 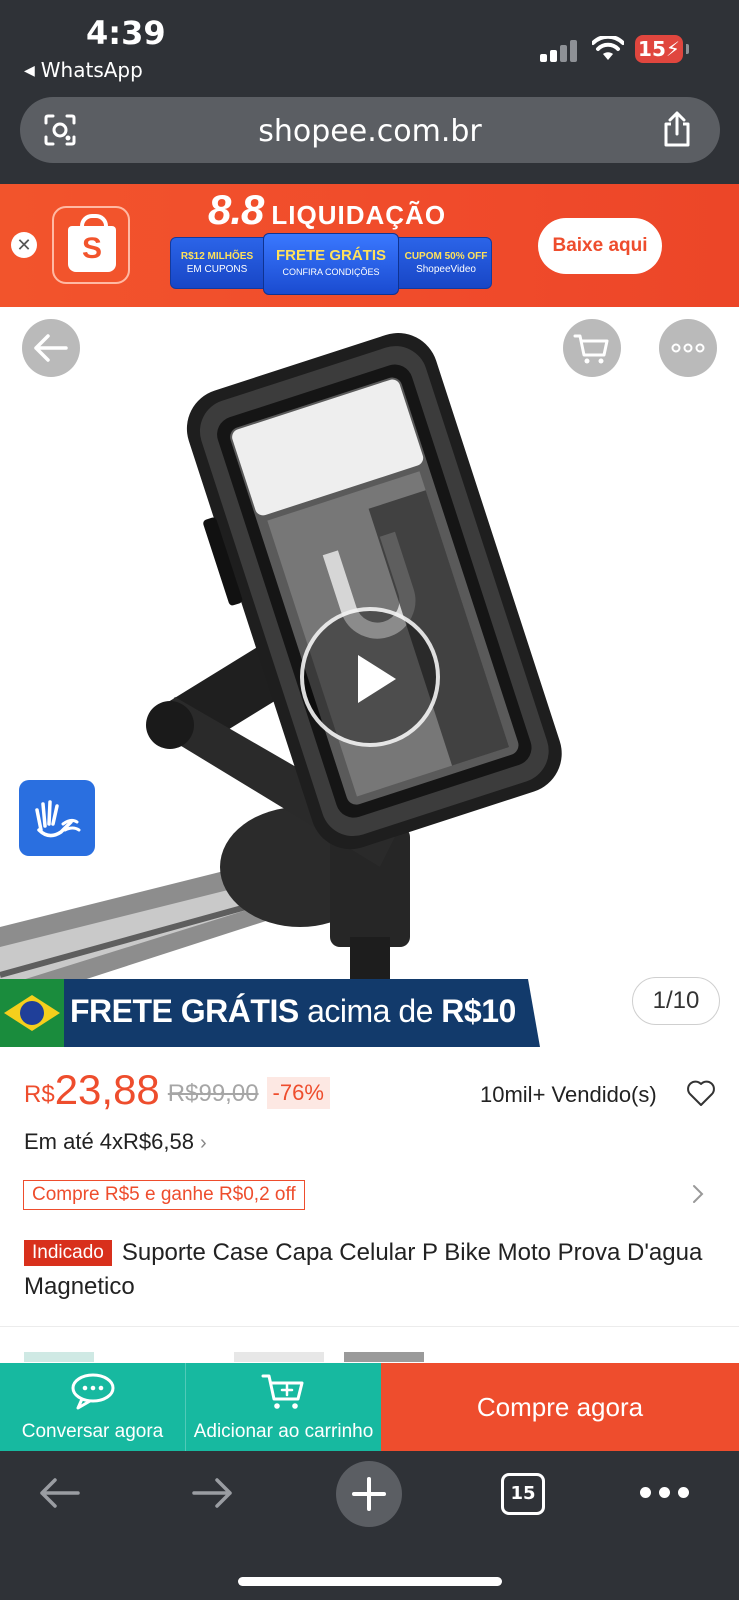 I want to click on address-bar: shopee.com.br, so click(x=370, y=130).